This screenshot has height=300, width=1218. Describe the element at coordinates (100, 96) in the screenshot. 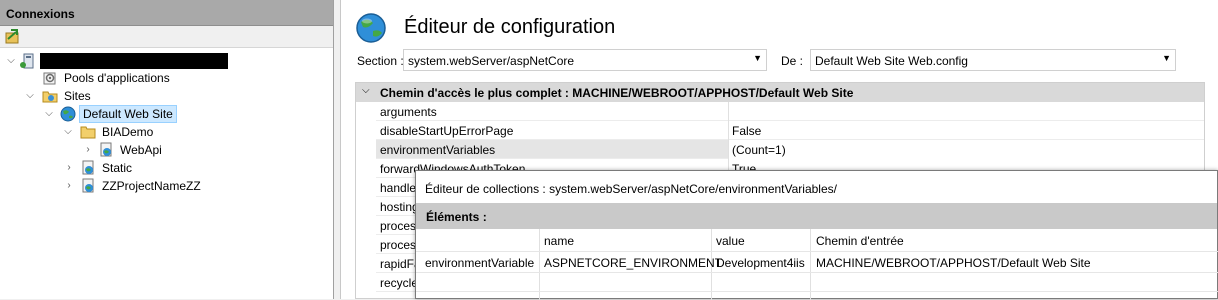

I see `tree-node-sites: ⌵ Sites` at that location.